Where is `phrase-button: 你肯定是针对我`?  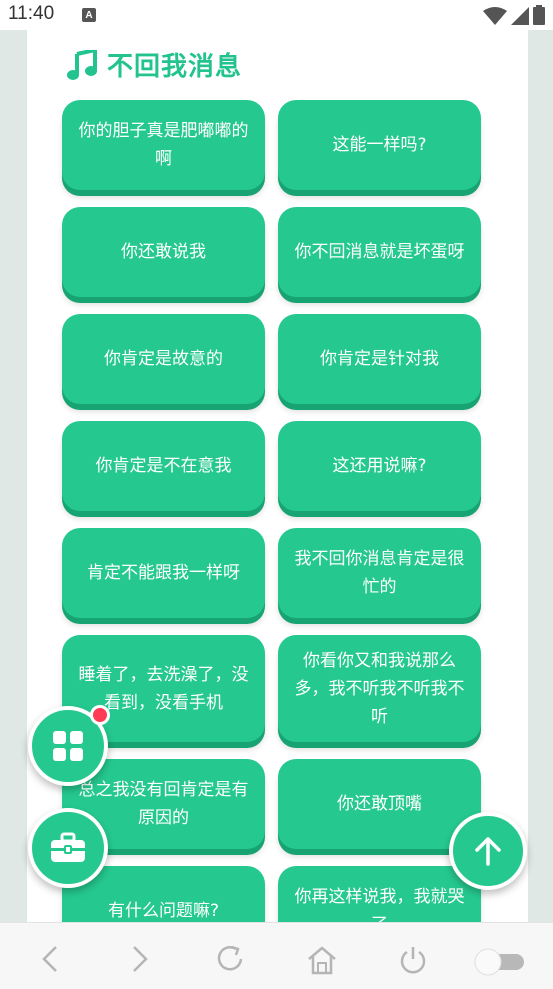
phrase-button: 你肯定是针对我 is located at coordinates (379, 359).